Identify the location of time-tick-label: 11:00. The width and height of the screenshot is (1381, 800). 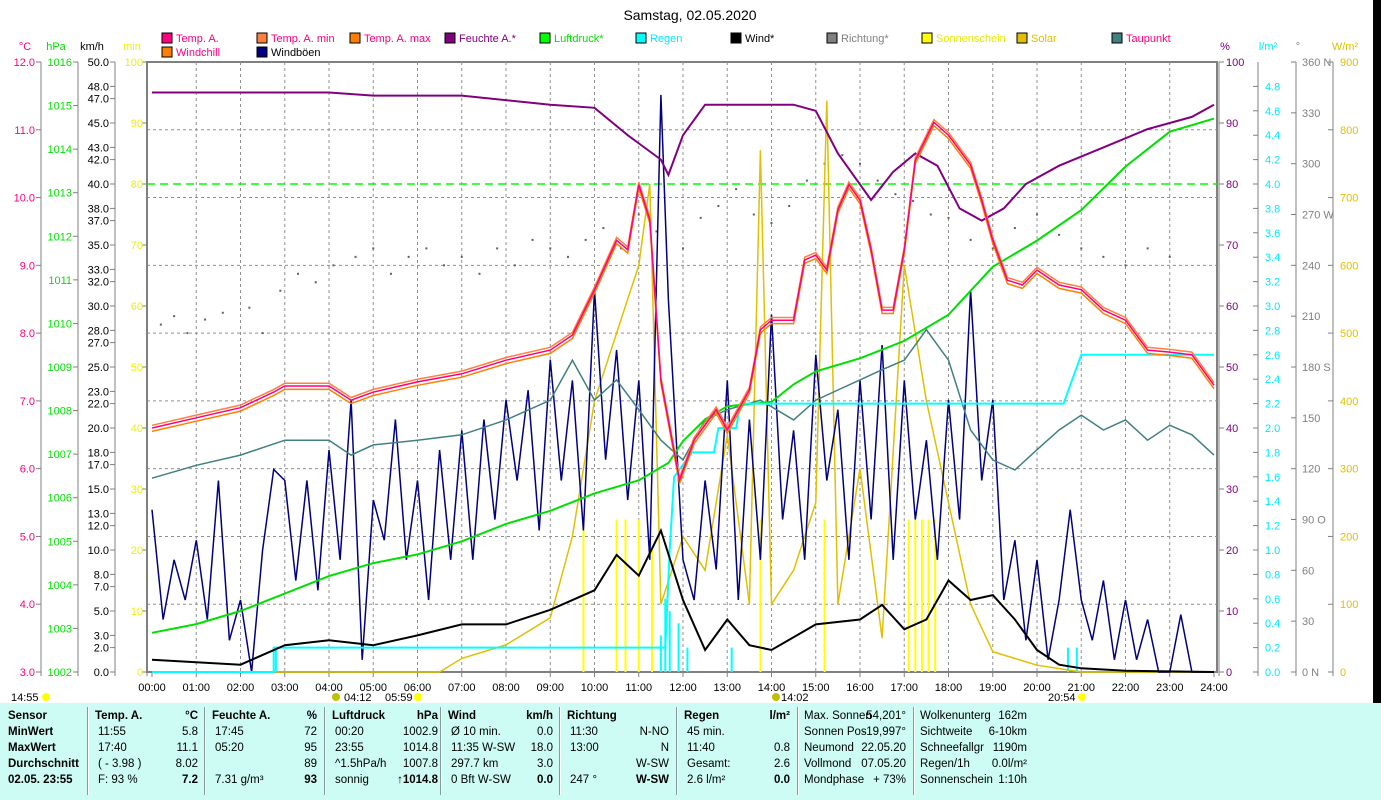
(638, 688).